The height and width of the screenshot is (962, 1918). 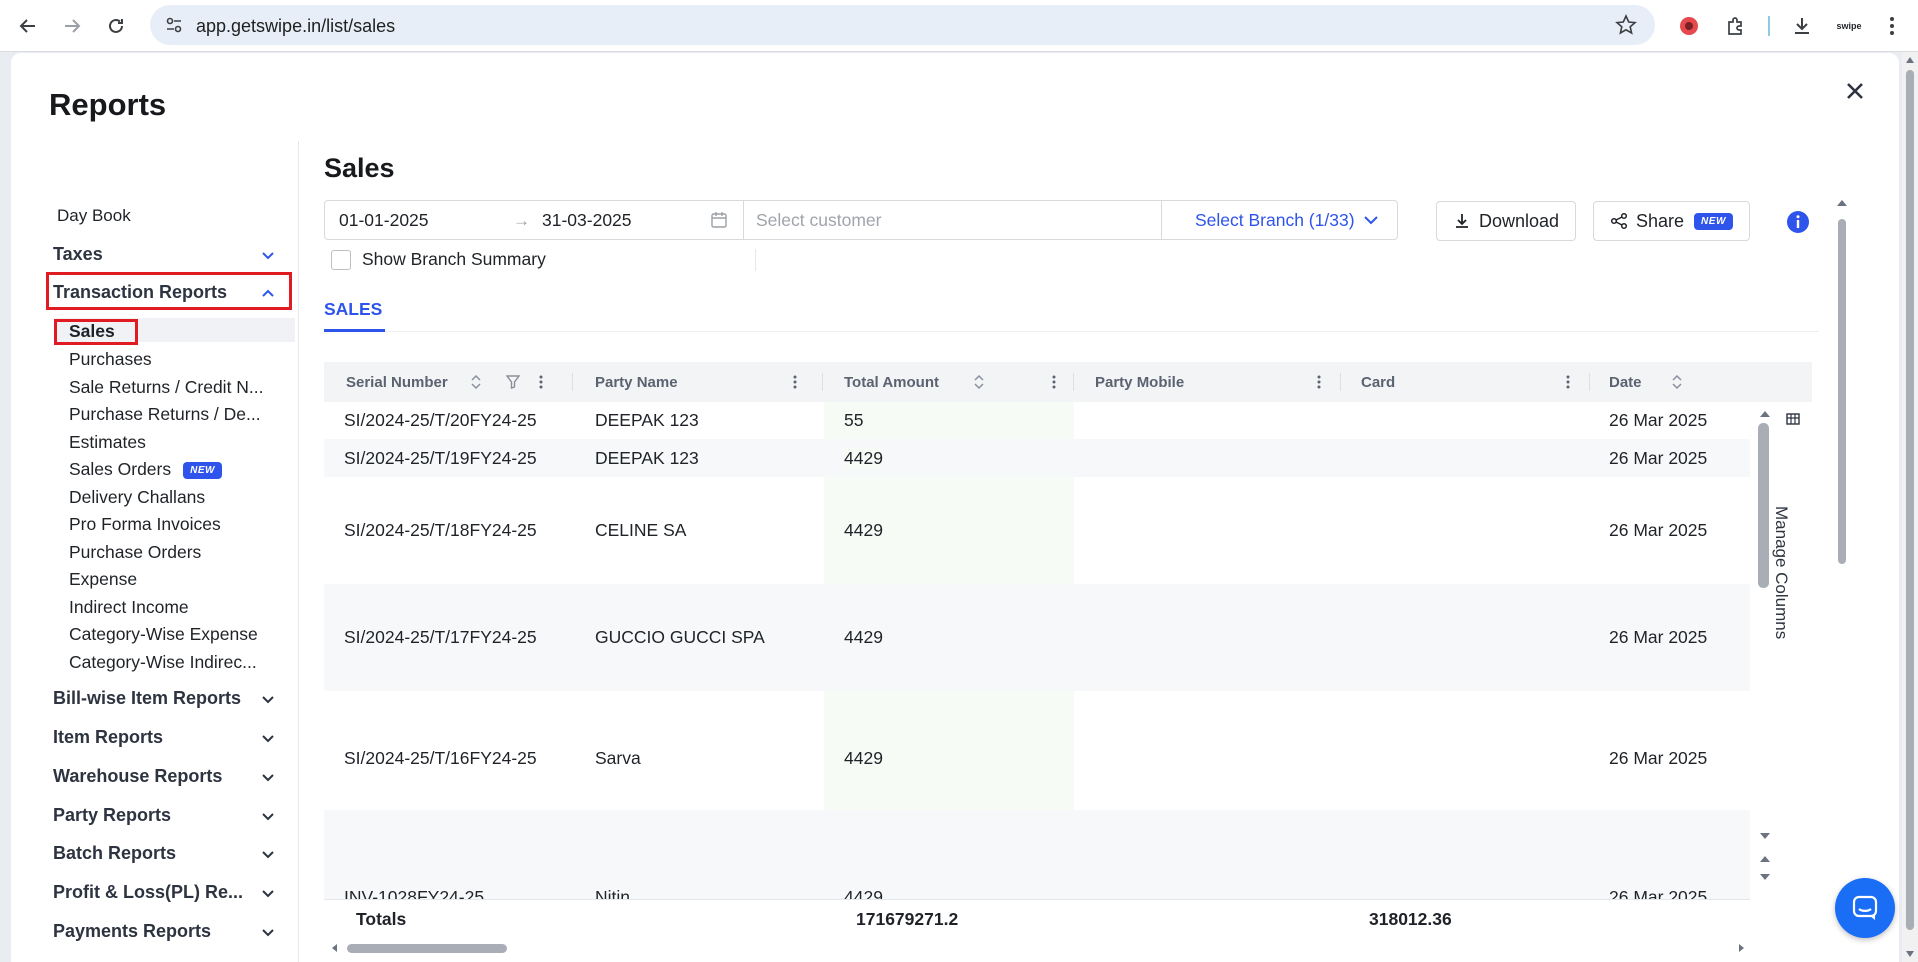 I want to click on modal-scroll-thumb, so click(x=1842, y=391).